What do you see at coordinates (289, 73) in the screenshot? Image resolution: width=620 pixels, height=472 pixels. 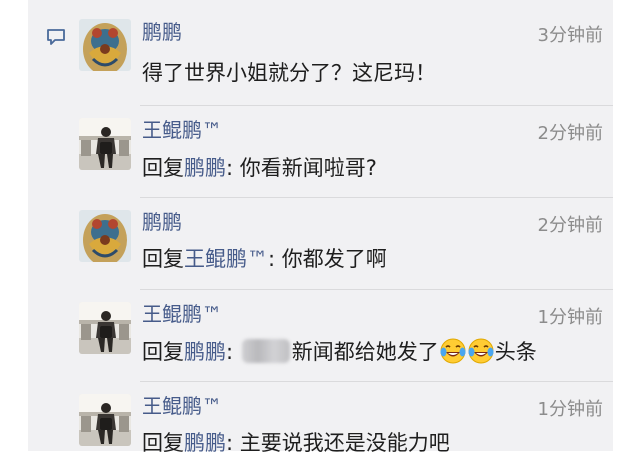 I see `comment-text: 得了世界小姐就分了？这尼玛！` at bounding box center [289, 73].